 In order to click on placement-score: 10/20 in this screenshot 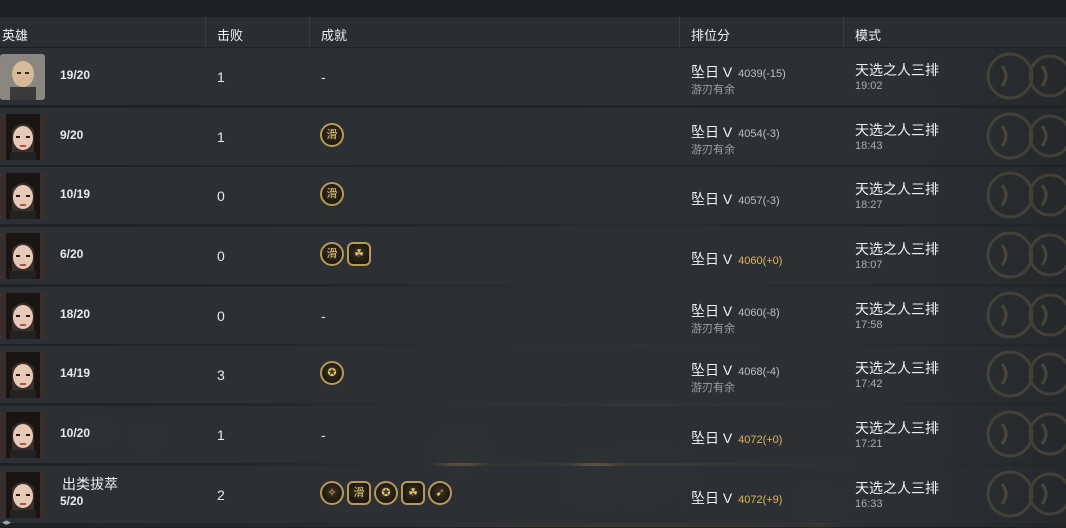, I will do `click(75, 433)`.